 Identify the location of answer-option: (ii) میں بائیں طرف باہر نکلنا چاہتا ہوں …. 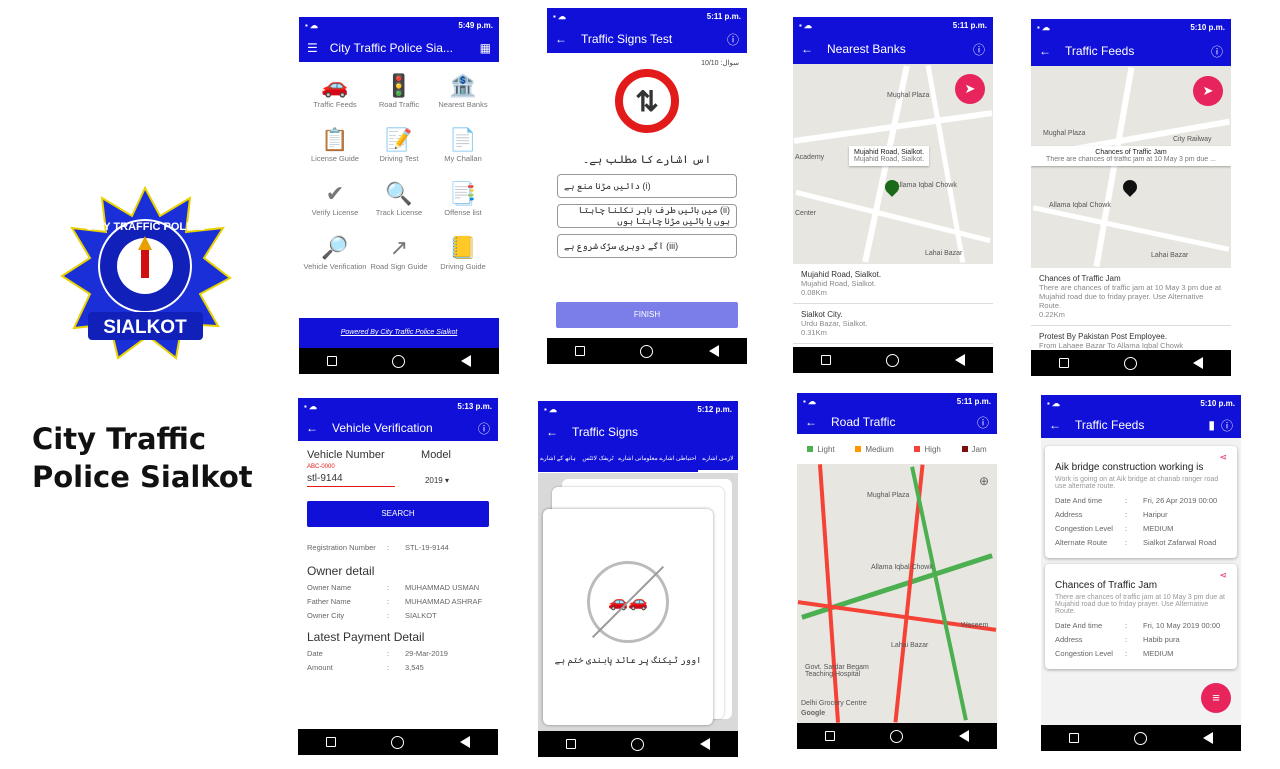
(647, 216).